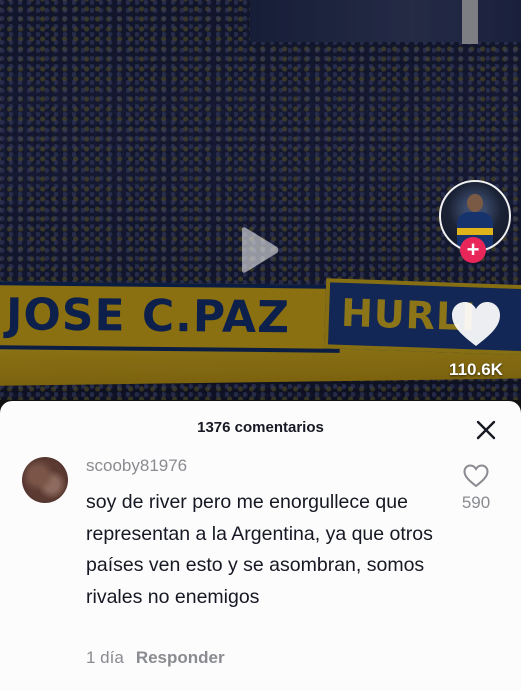  I want to click on commenter-avatar, so click(45, 480).